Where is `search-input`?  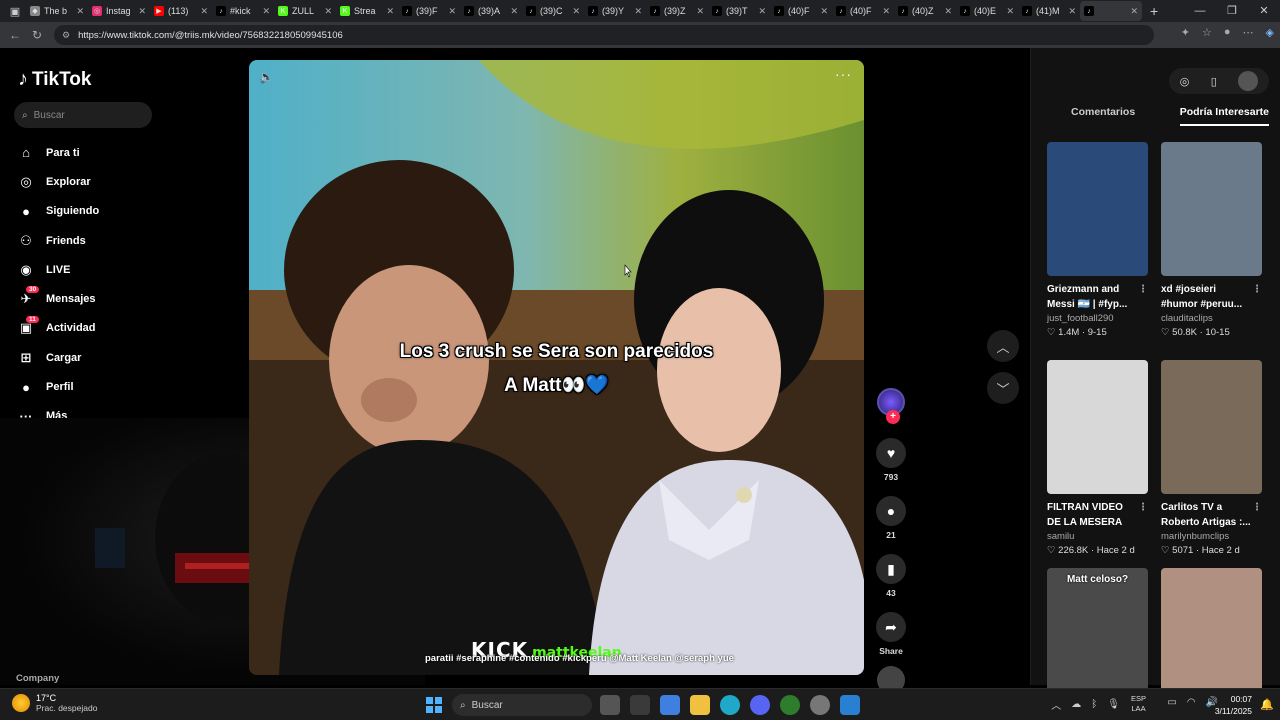 search-input is located at coordinates (83, 115).